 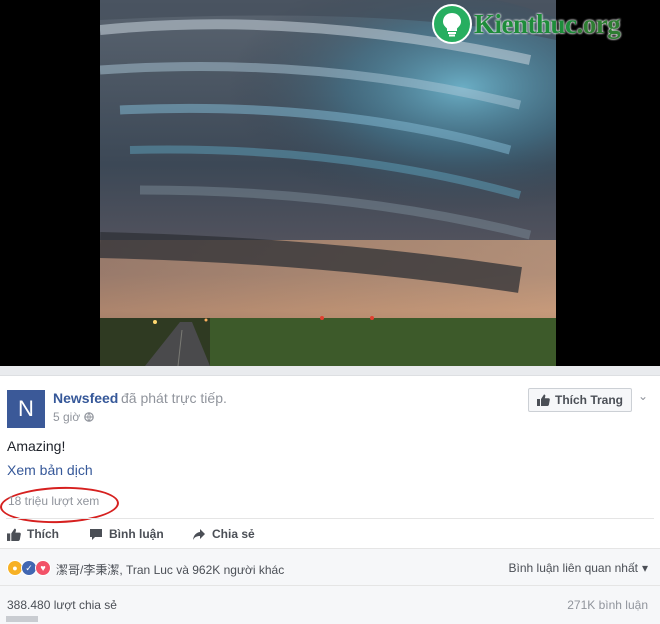 What do you see at coordinates (330, 518) in the screenshot?
I see `divider` at bounding box center [330, 518].